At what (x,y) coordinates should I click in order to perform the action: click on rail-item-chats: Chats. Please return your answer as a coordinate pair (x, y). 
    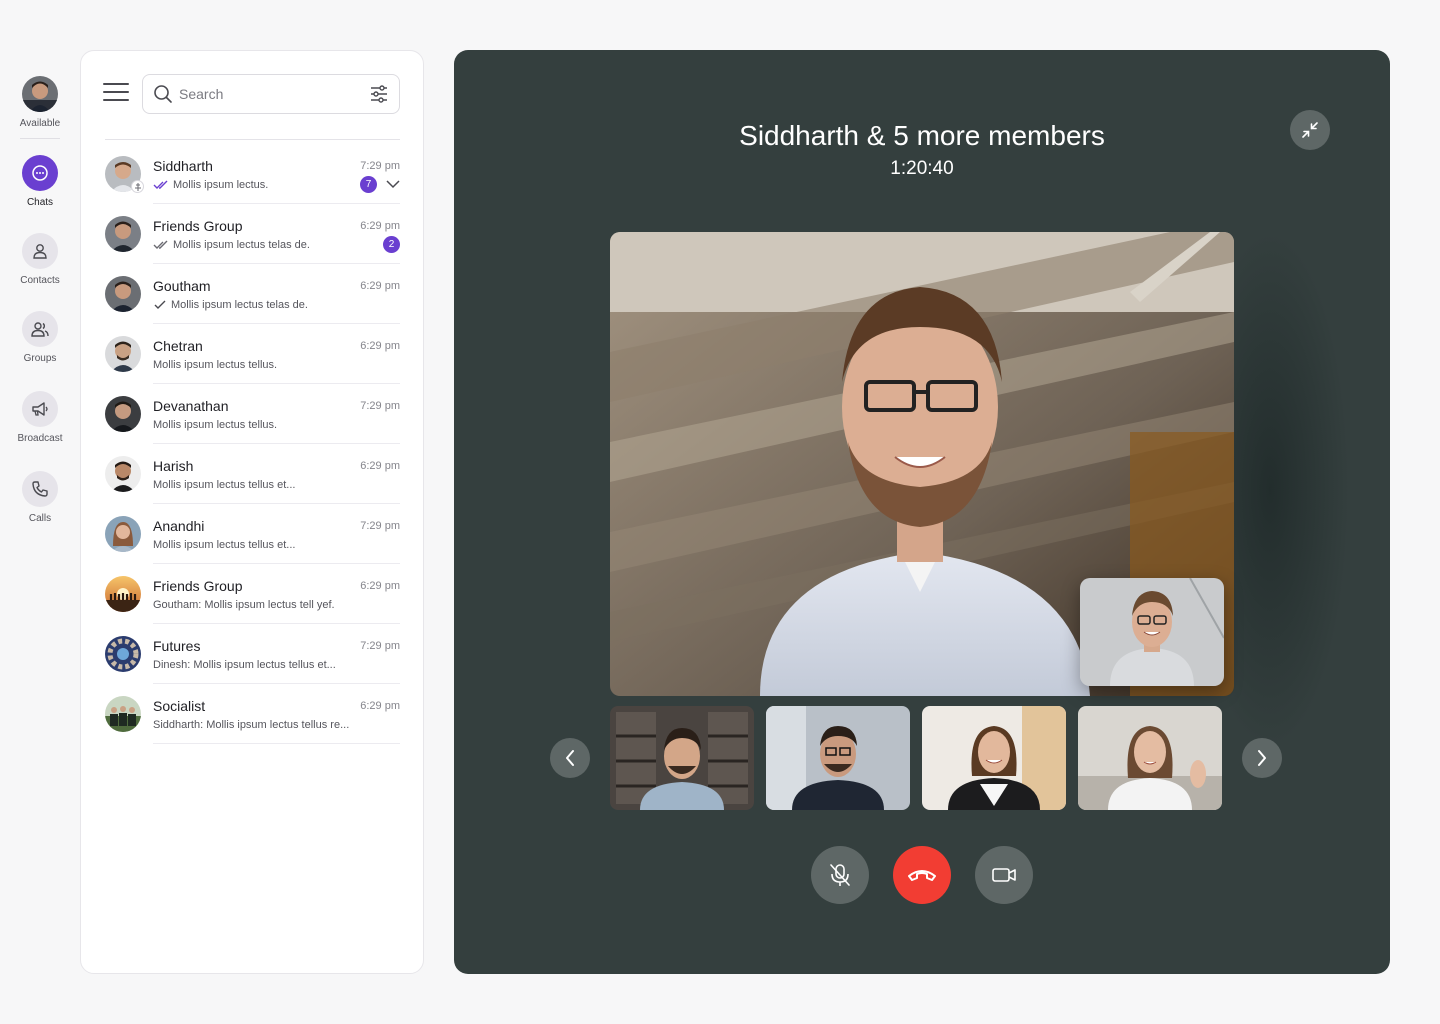
    Looking at the image, I should click on (40, 181).